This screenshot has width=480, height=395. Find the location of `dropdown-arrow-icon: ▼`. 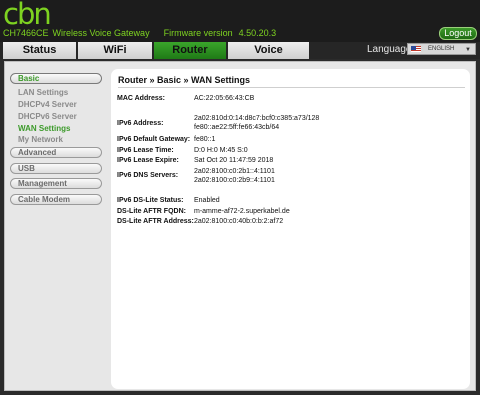

dropdown-arrow-icon: ▼ is located at coordinates (468, 50).